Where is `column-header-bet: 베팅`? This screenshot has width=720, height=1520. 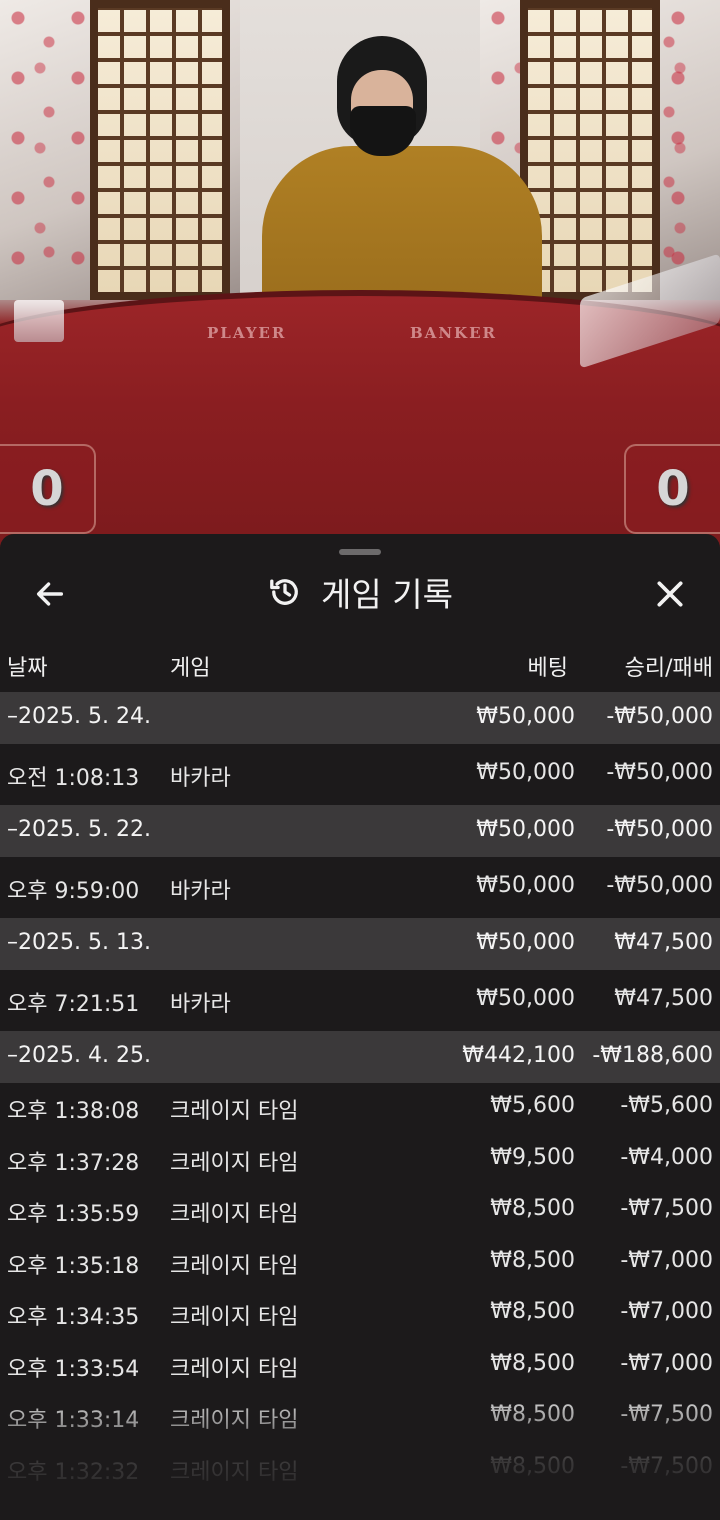
column-header-bet: 베팅 is located at coordinates (547, 668).